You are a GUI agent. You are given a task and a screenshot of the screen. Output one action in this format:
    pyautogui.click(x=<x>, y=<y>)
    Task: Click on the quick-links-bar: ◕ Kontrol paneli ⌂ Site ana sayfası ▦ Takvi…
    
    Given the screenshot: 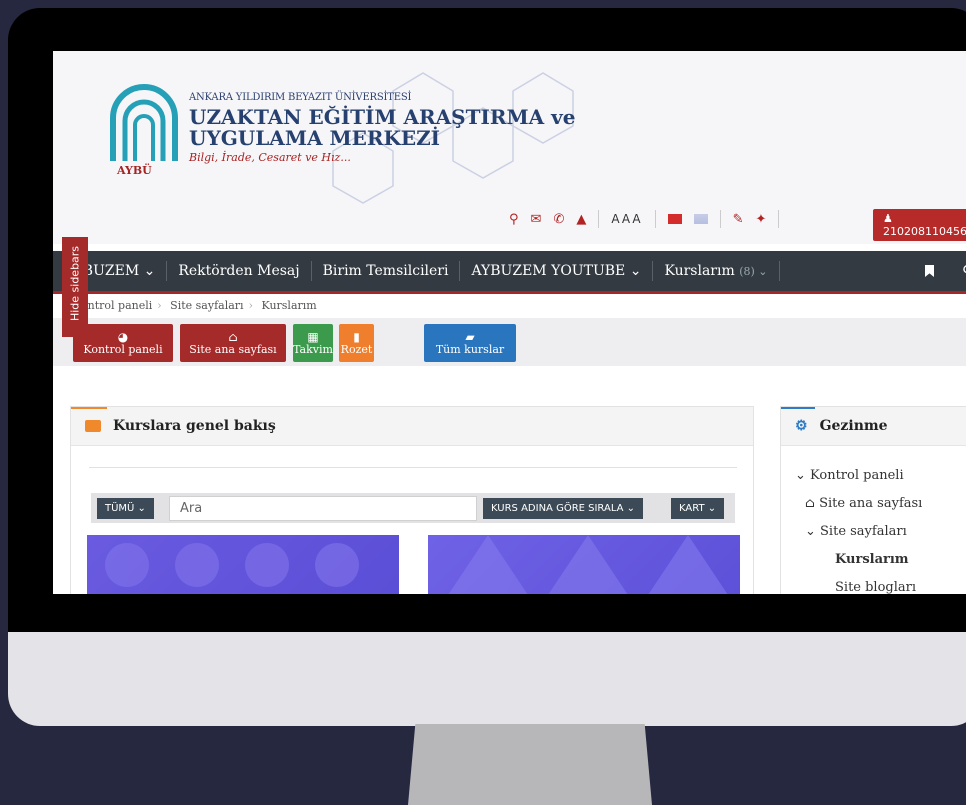 What is the action you would take?
    pyautogui.click(x=509, y=342)
    